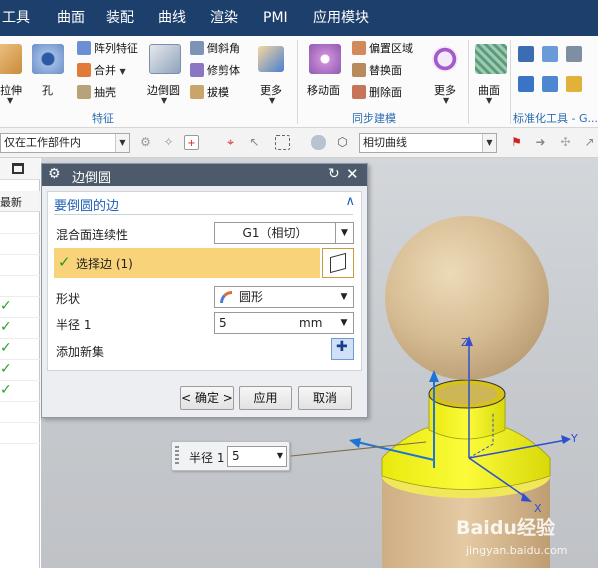 The image size is (598, 568). Describe the element at coordinates (428, 143) in the screenshot. I see `curve-rule-select: 相切曲线 ▼` at that location.